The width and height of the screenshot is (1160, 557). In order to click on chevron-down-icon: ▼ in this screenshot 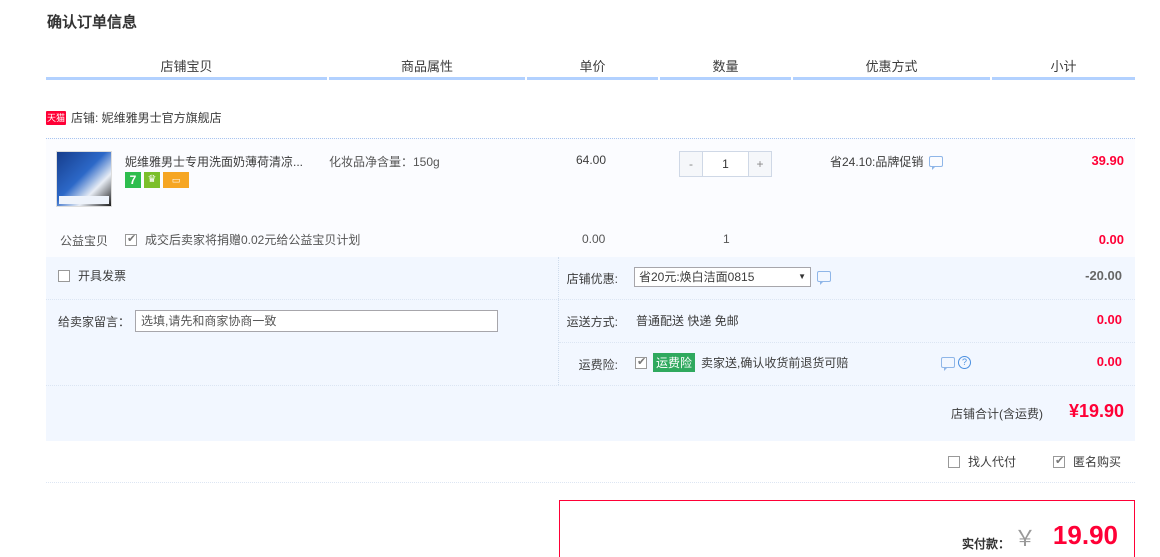, I will do `click(802, 276)`.